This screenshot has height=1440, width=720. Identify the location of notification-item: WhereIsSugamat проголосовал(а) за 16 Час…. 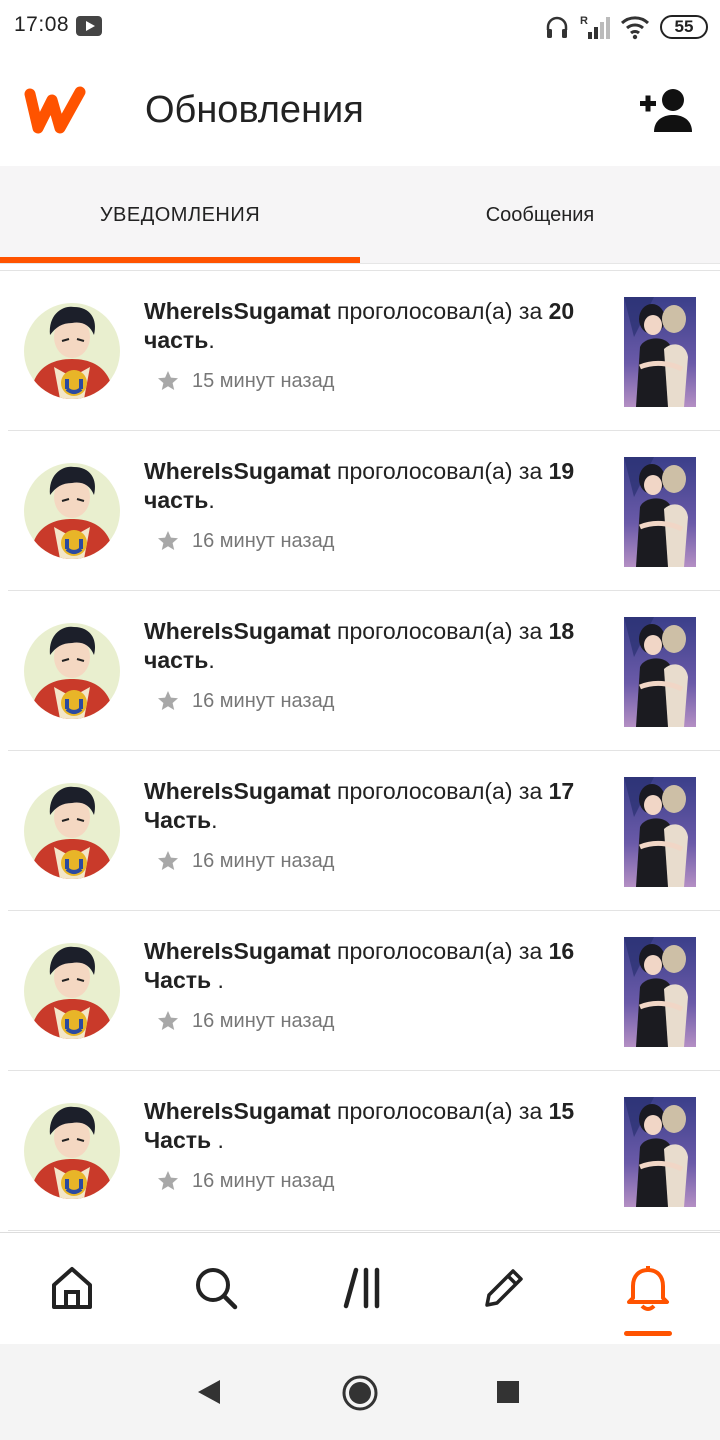
(364, 991).